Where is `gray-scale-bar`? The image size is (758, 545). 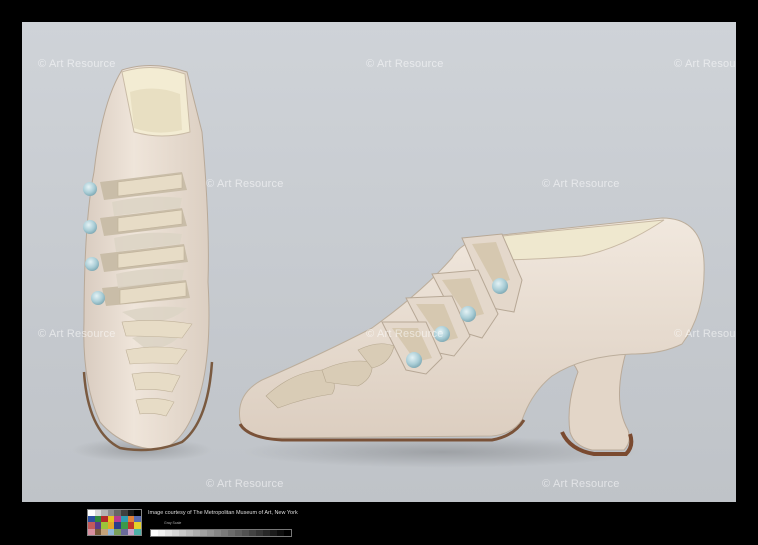
gray-scale-bar is located at coordinates (221, 533).